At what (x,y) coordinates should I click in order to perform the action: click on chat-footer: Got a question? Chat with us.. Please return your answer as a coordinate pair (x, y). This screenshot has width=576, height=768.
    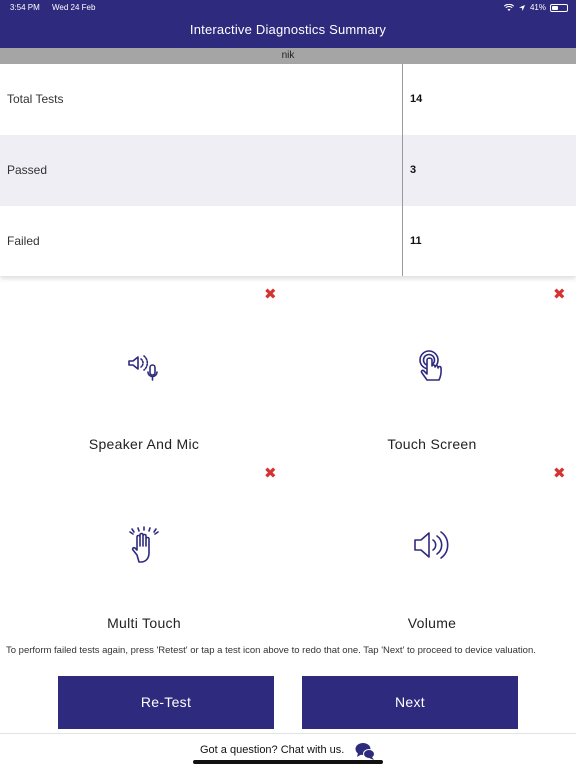
    Looking at the image, I should click on (288, 750).